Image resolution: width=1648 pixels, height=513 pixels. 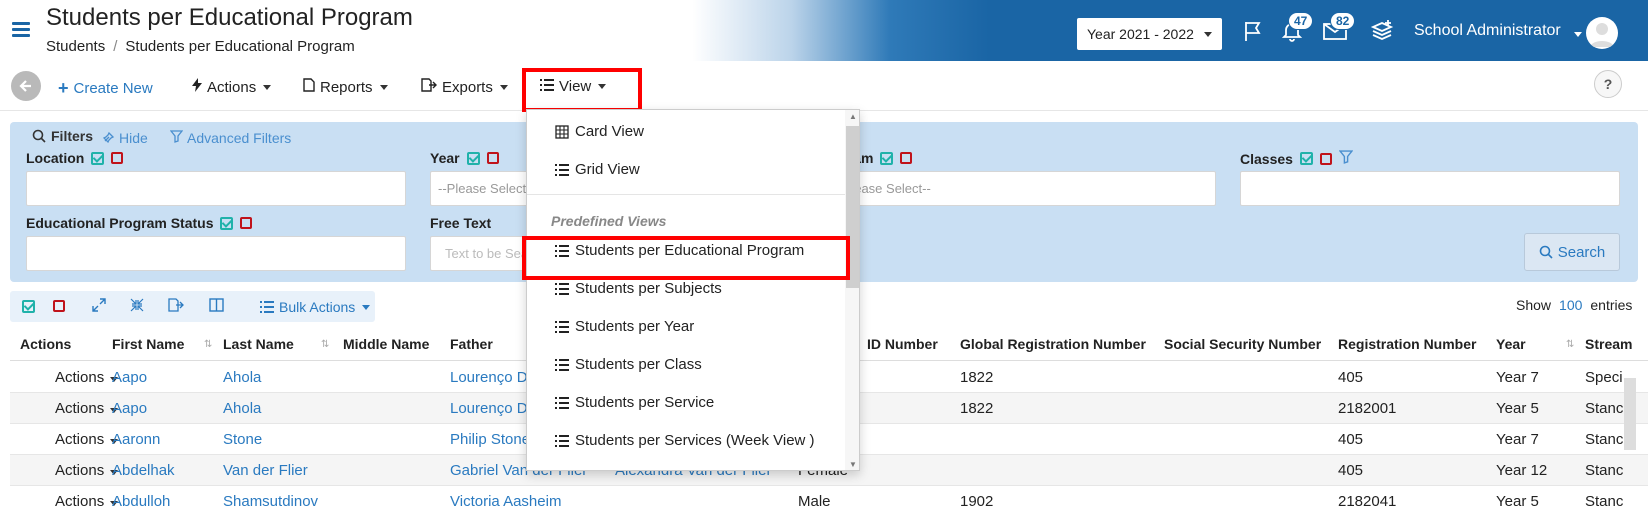 I want to click on year-cell: Year 5, so click(x=1517, y=408).